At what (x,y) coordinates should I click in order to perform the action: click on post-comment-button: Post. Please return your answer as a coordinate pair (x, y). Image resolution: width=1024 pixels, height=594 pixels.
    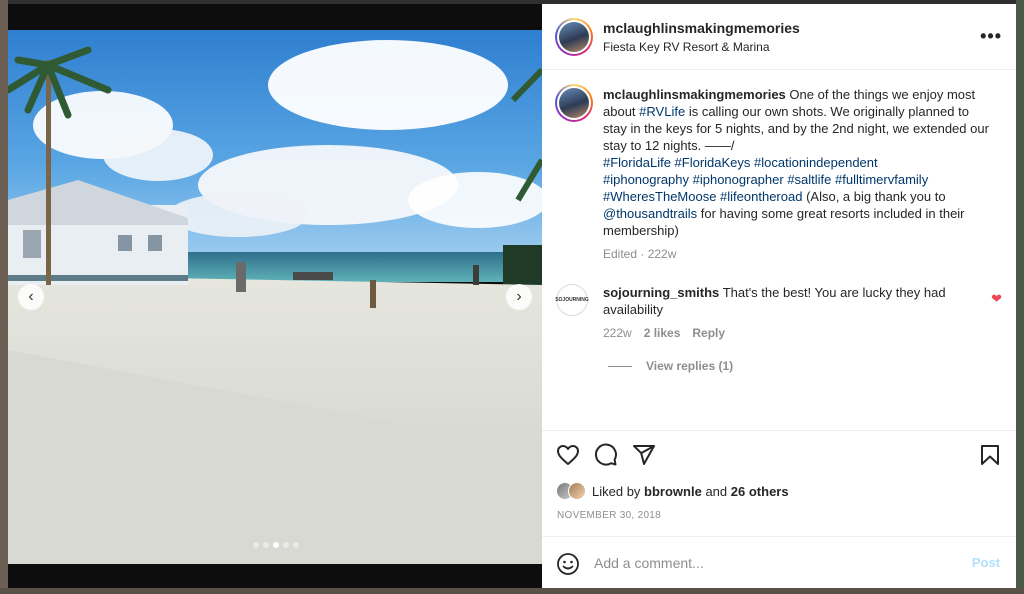
    Looking at the image, I should click on (986, 562).